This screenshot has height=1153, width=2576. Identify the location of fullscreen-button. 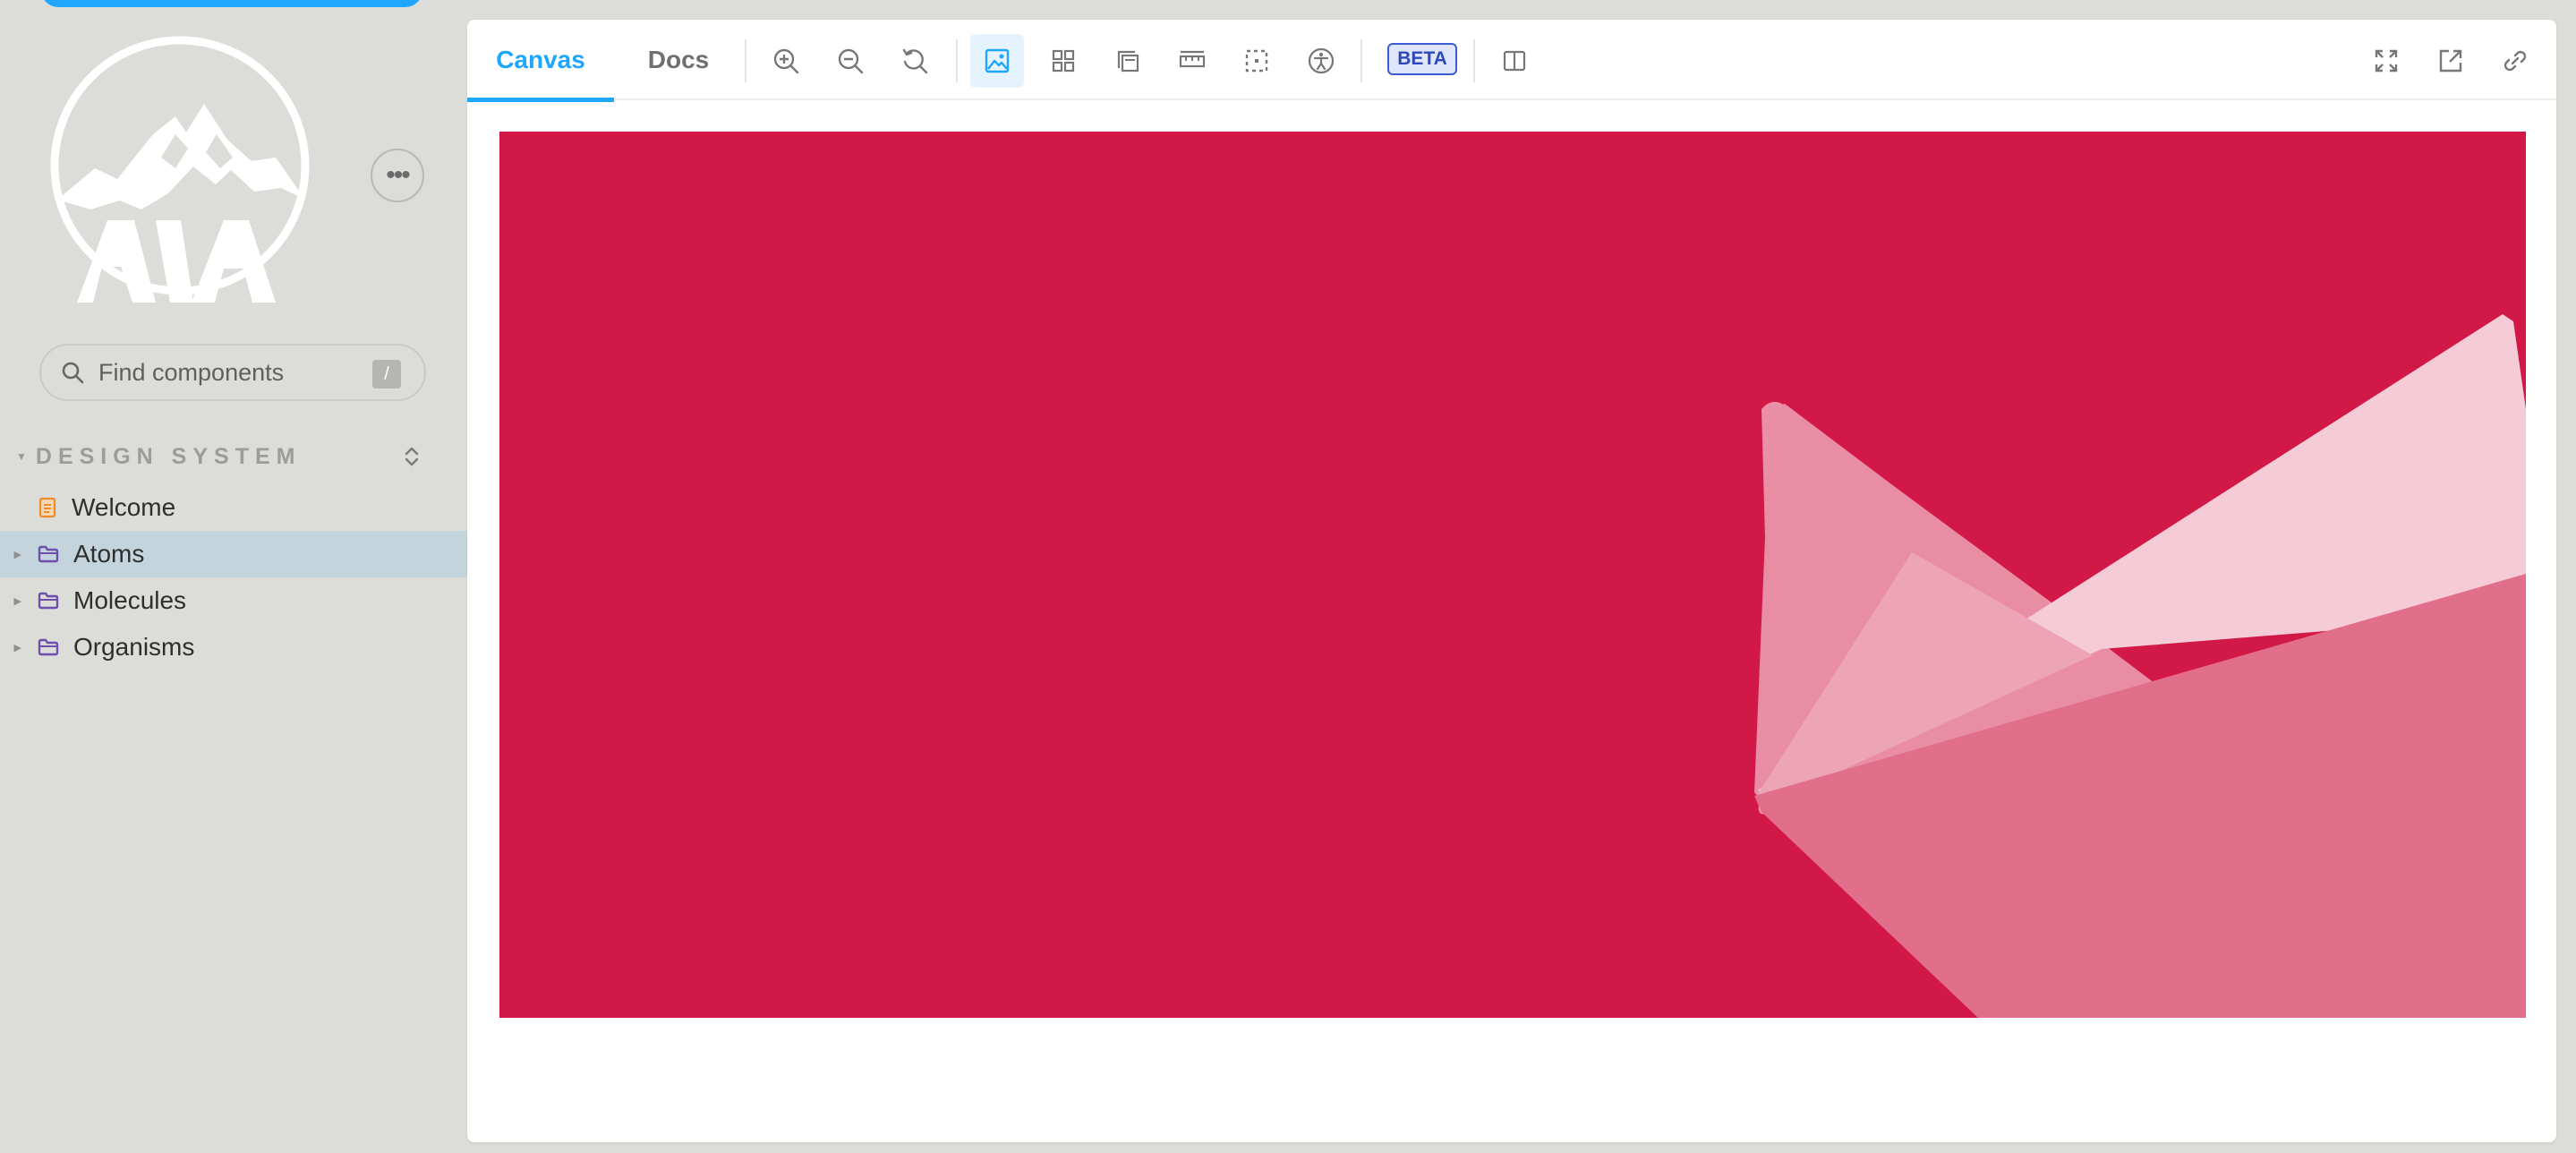
(2386, 61).